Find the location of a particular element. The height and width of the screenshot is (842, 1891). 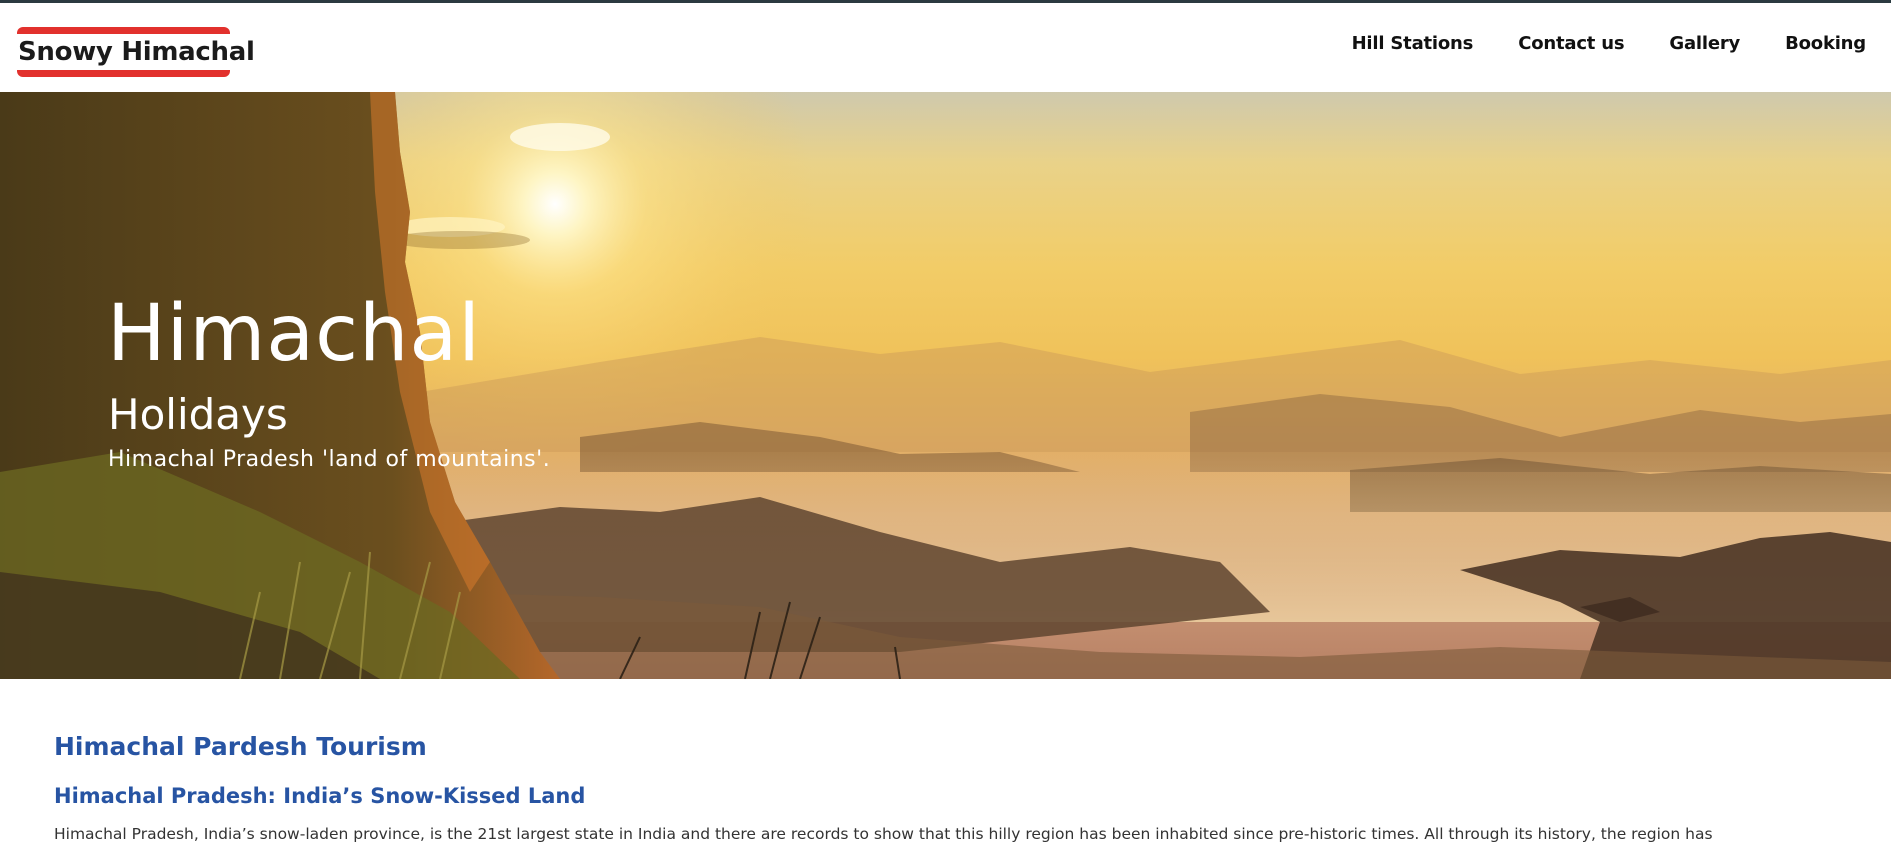

nav-booking: Booking is located at coordinates (1825, 43).